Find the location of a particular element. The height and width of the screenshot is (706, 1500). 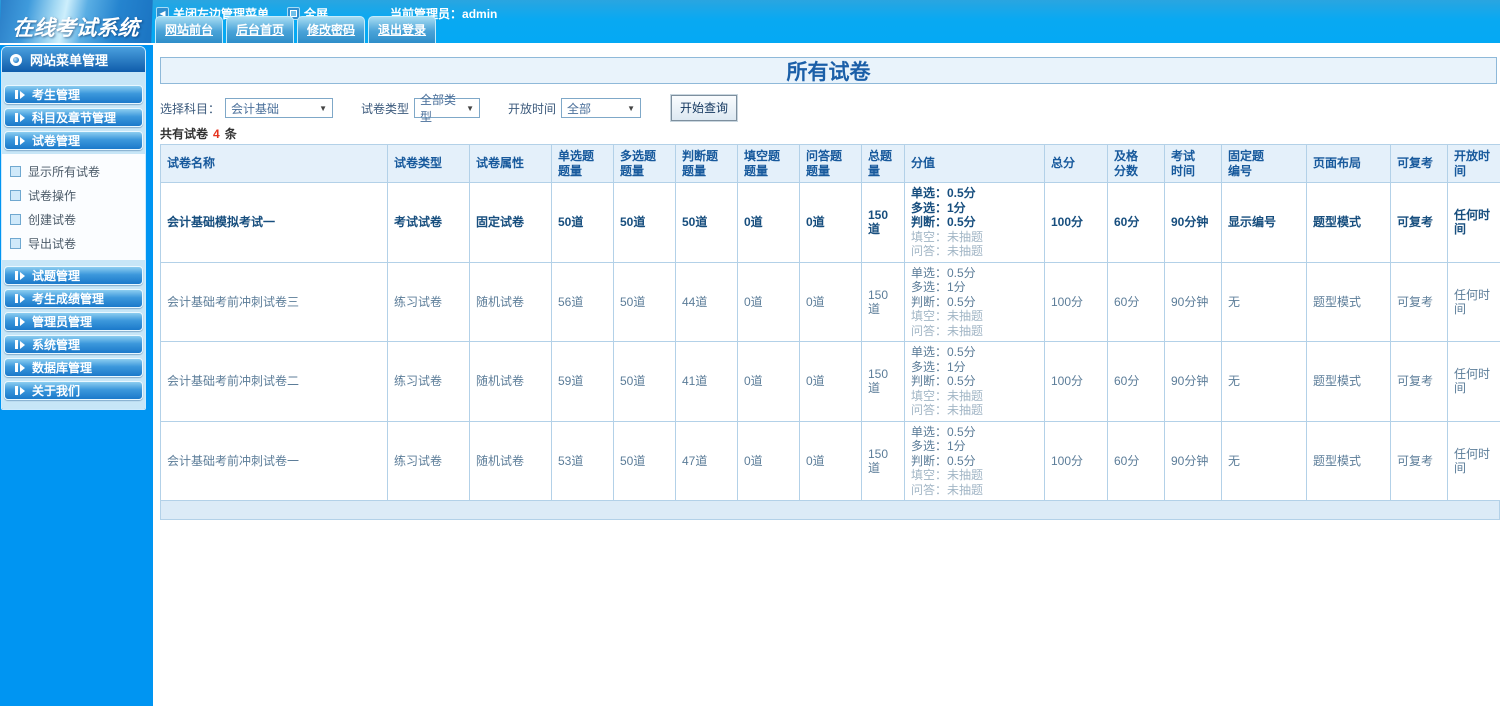

sidebar-subitem: 导出试卷 is located at coordinates (73, 243).